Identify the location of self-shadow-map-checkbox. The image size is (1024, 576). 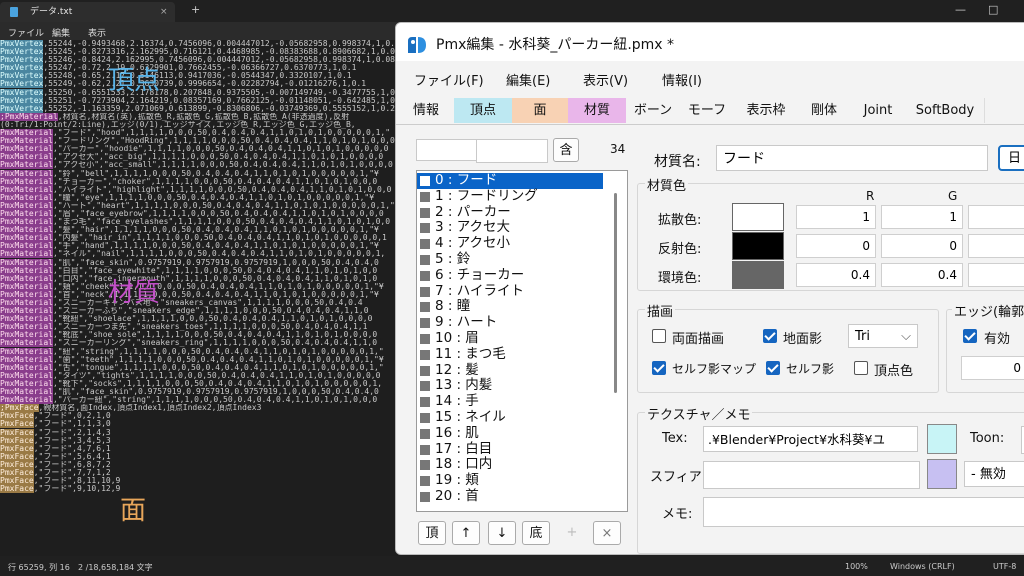
(659, 368).